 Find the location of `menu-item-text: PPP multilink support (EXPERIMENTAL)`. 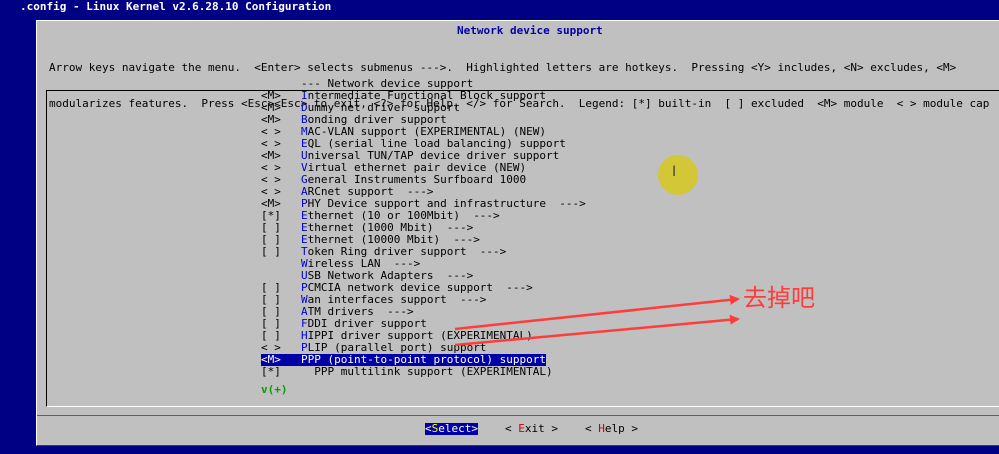

menu-item-text: PPP multilink support (EXPERIMENTAL) is located at coordinates (427, 371).